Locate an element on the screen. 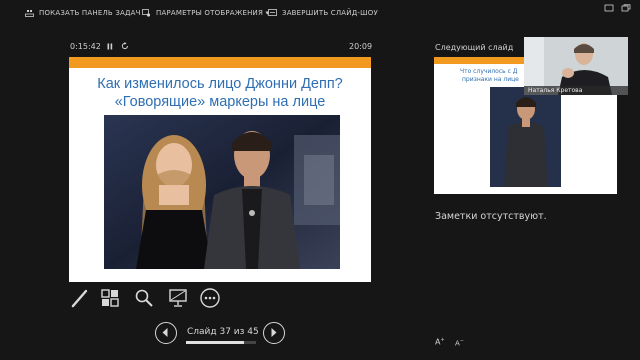  end-show-icon is located at coordinates (272, 12).